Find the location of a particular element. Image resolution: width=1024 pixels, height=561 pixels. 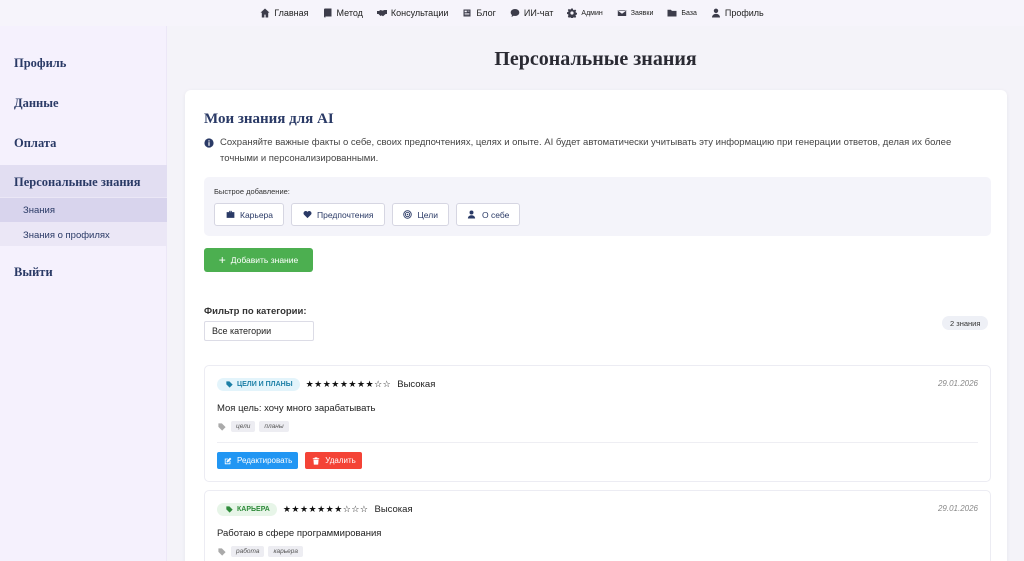

sidebar-item-profile: Профиль is located at coordinates (40, 63).